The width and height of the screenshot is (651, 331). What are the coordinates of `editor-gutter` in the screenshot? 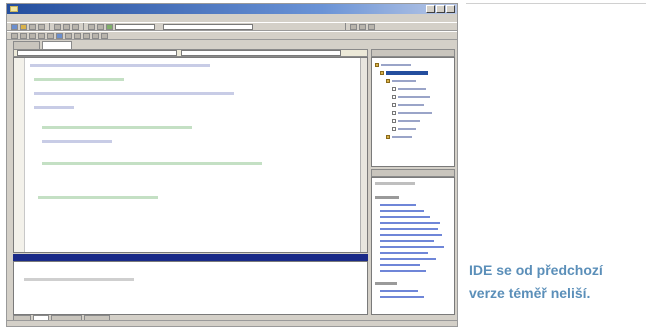 It's located at (19, 155).